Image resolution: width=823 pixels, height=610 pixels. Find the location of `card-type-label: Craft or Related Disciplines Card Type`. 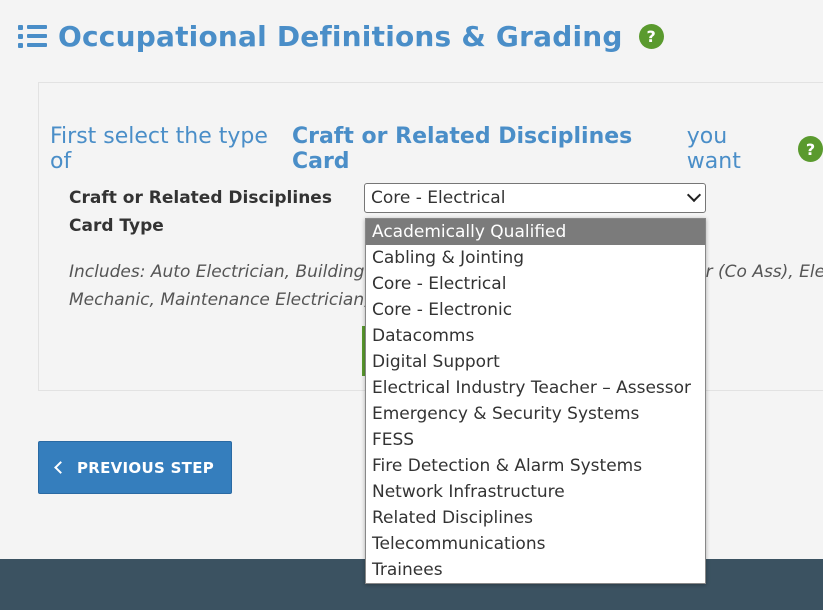

card-type-label: Craft or Related Disciplines Card Type is located at coordinates (200, 212).